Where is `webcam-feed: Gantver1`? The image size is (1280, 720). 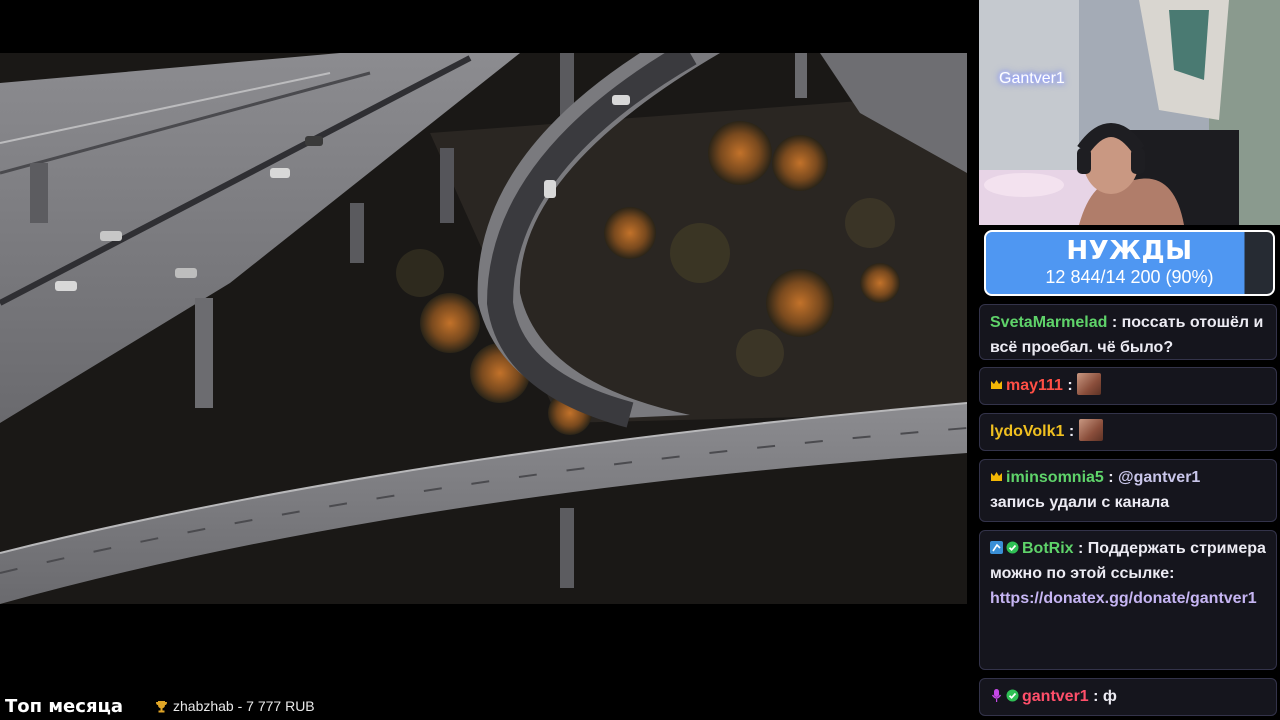 webcam-feed: Gantver1 is located at coordinates (1129, 112).